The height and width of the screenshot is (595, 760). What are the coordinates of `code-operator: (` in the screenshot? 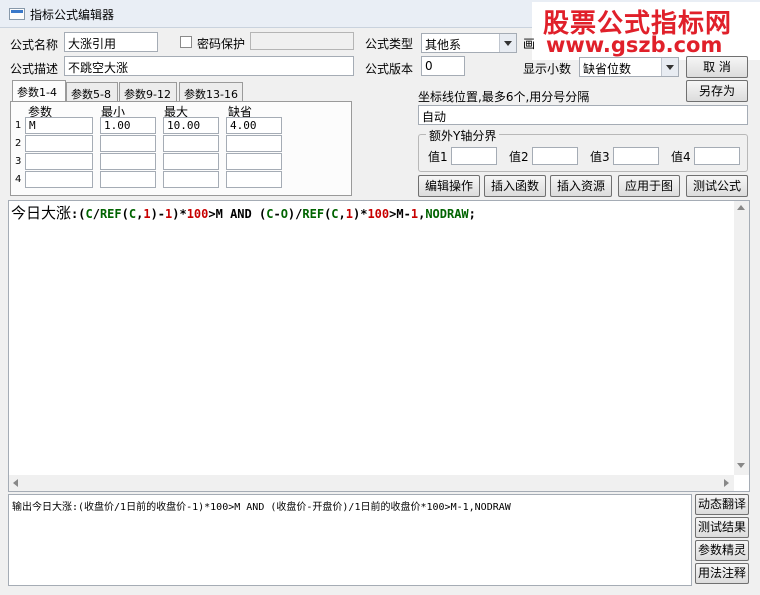 It's located at (125, 214).